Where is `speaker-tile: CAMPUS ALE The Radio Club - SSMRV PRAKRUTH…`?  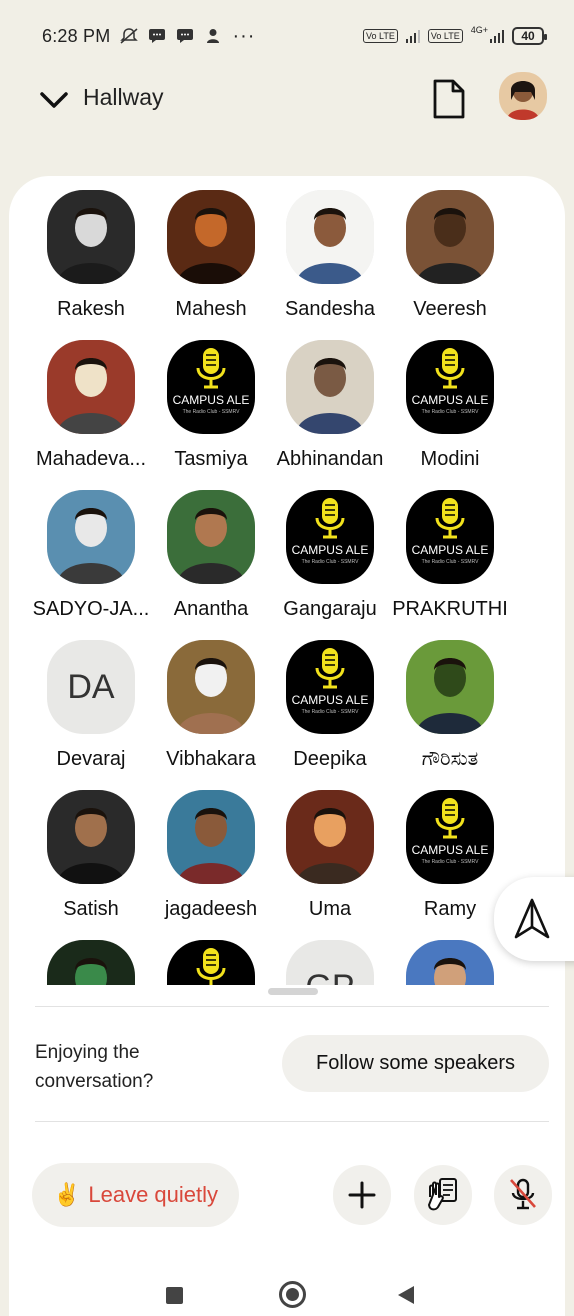
speaker-tile: CAMPUS ALE The Radio Club - SSMRV PRAKRUTH… is located at coordinates (450, 555).